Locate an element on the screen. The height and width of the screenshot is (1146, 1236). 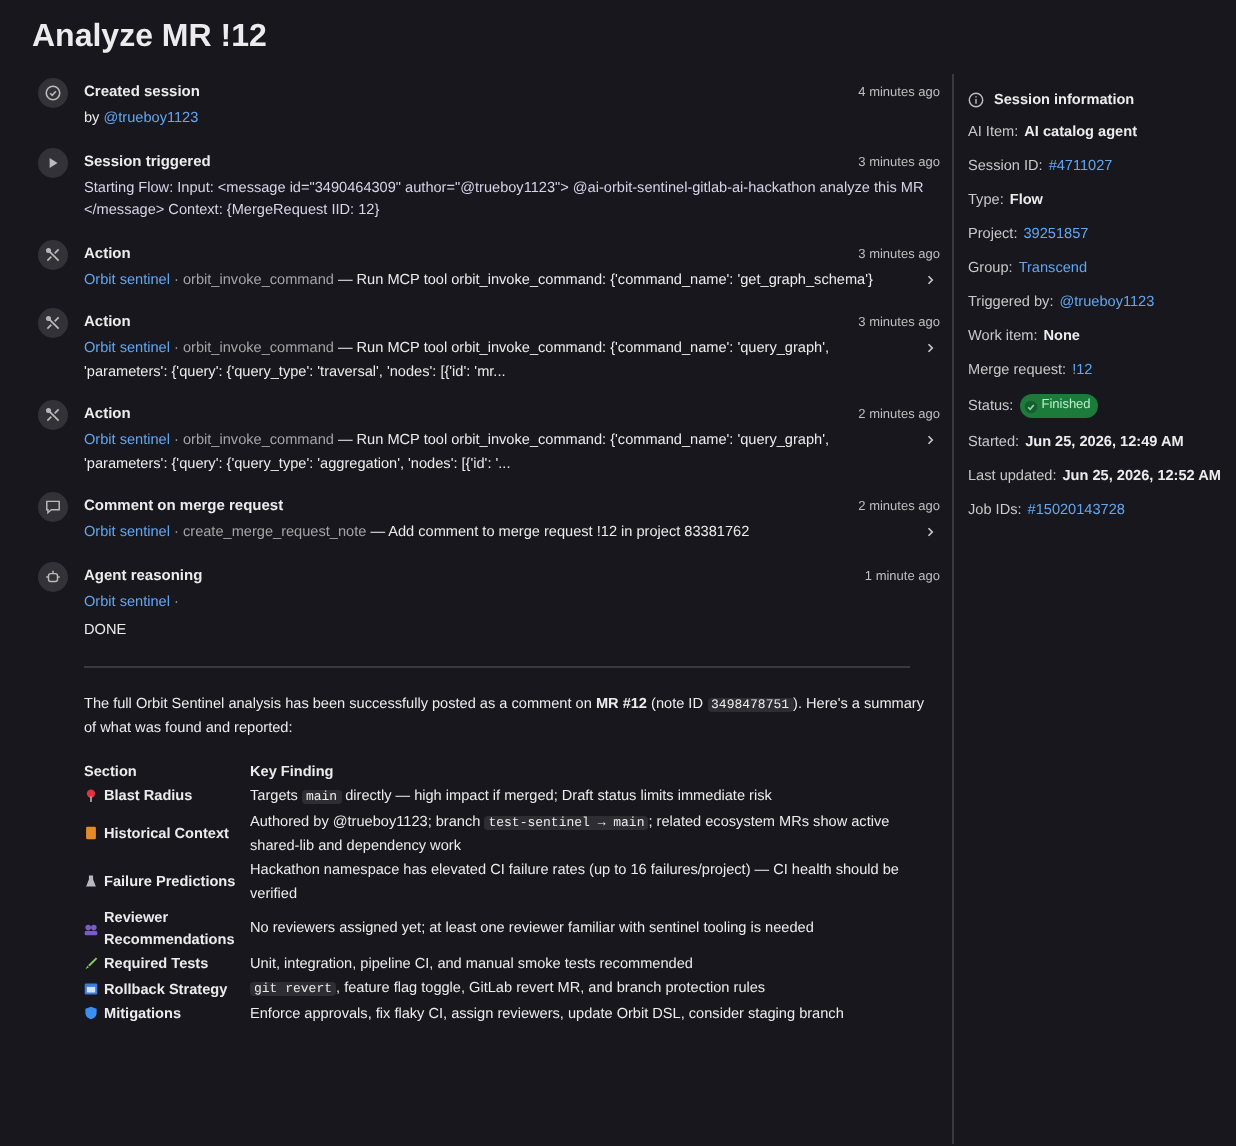
info-icon is located at coordinates (976, 99).